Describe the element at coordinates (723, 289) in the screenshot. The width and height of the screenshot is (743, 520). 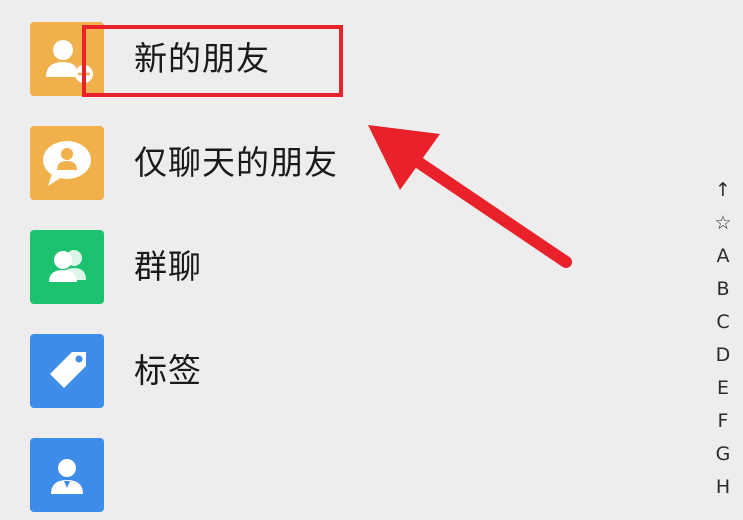
I see `index-item-b: B` at that location.